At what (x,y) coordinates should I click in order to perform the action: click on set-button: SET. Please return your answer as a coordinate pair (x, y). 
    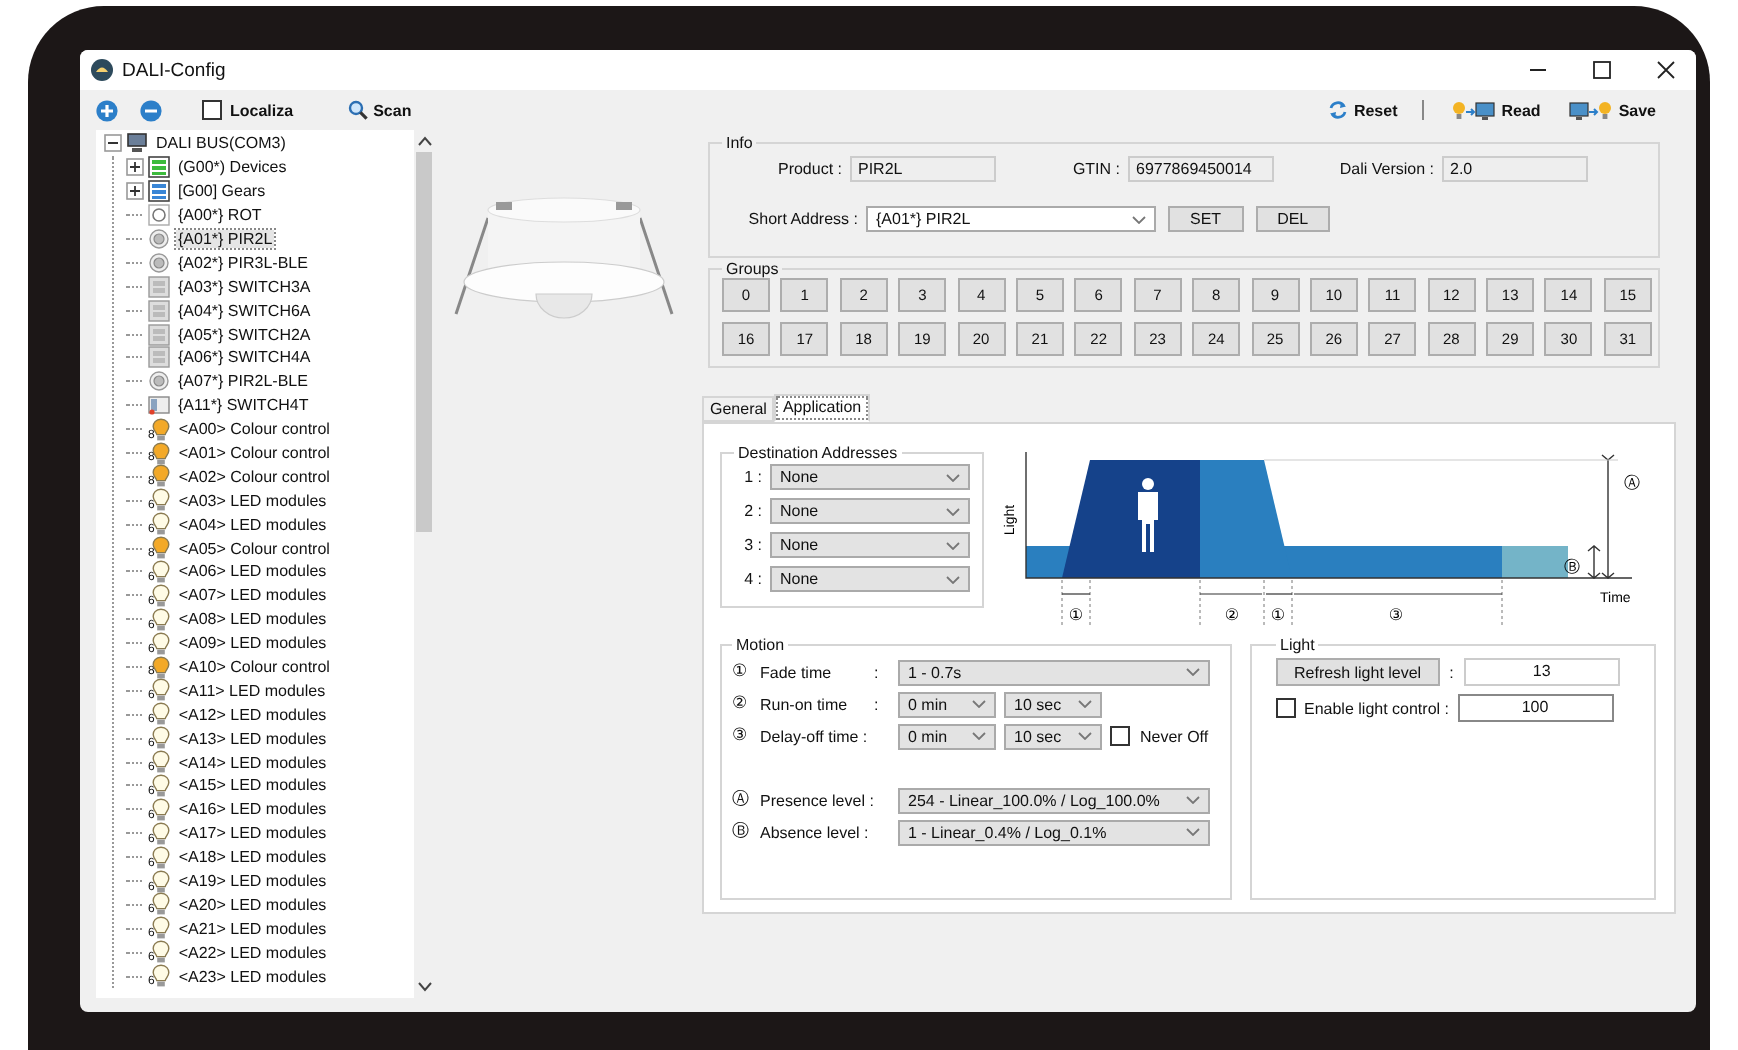
    Looking at the image, I should click on (1206, 219).